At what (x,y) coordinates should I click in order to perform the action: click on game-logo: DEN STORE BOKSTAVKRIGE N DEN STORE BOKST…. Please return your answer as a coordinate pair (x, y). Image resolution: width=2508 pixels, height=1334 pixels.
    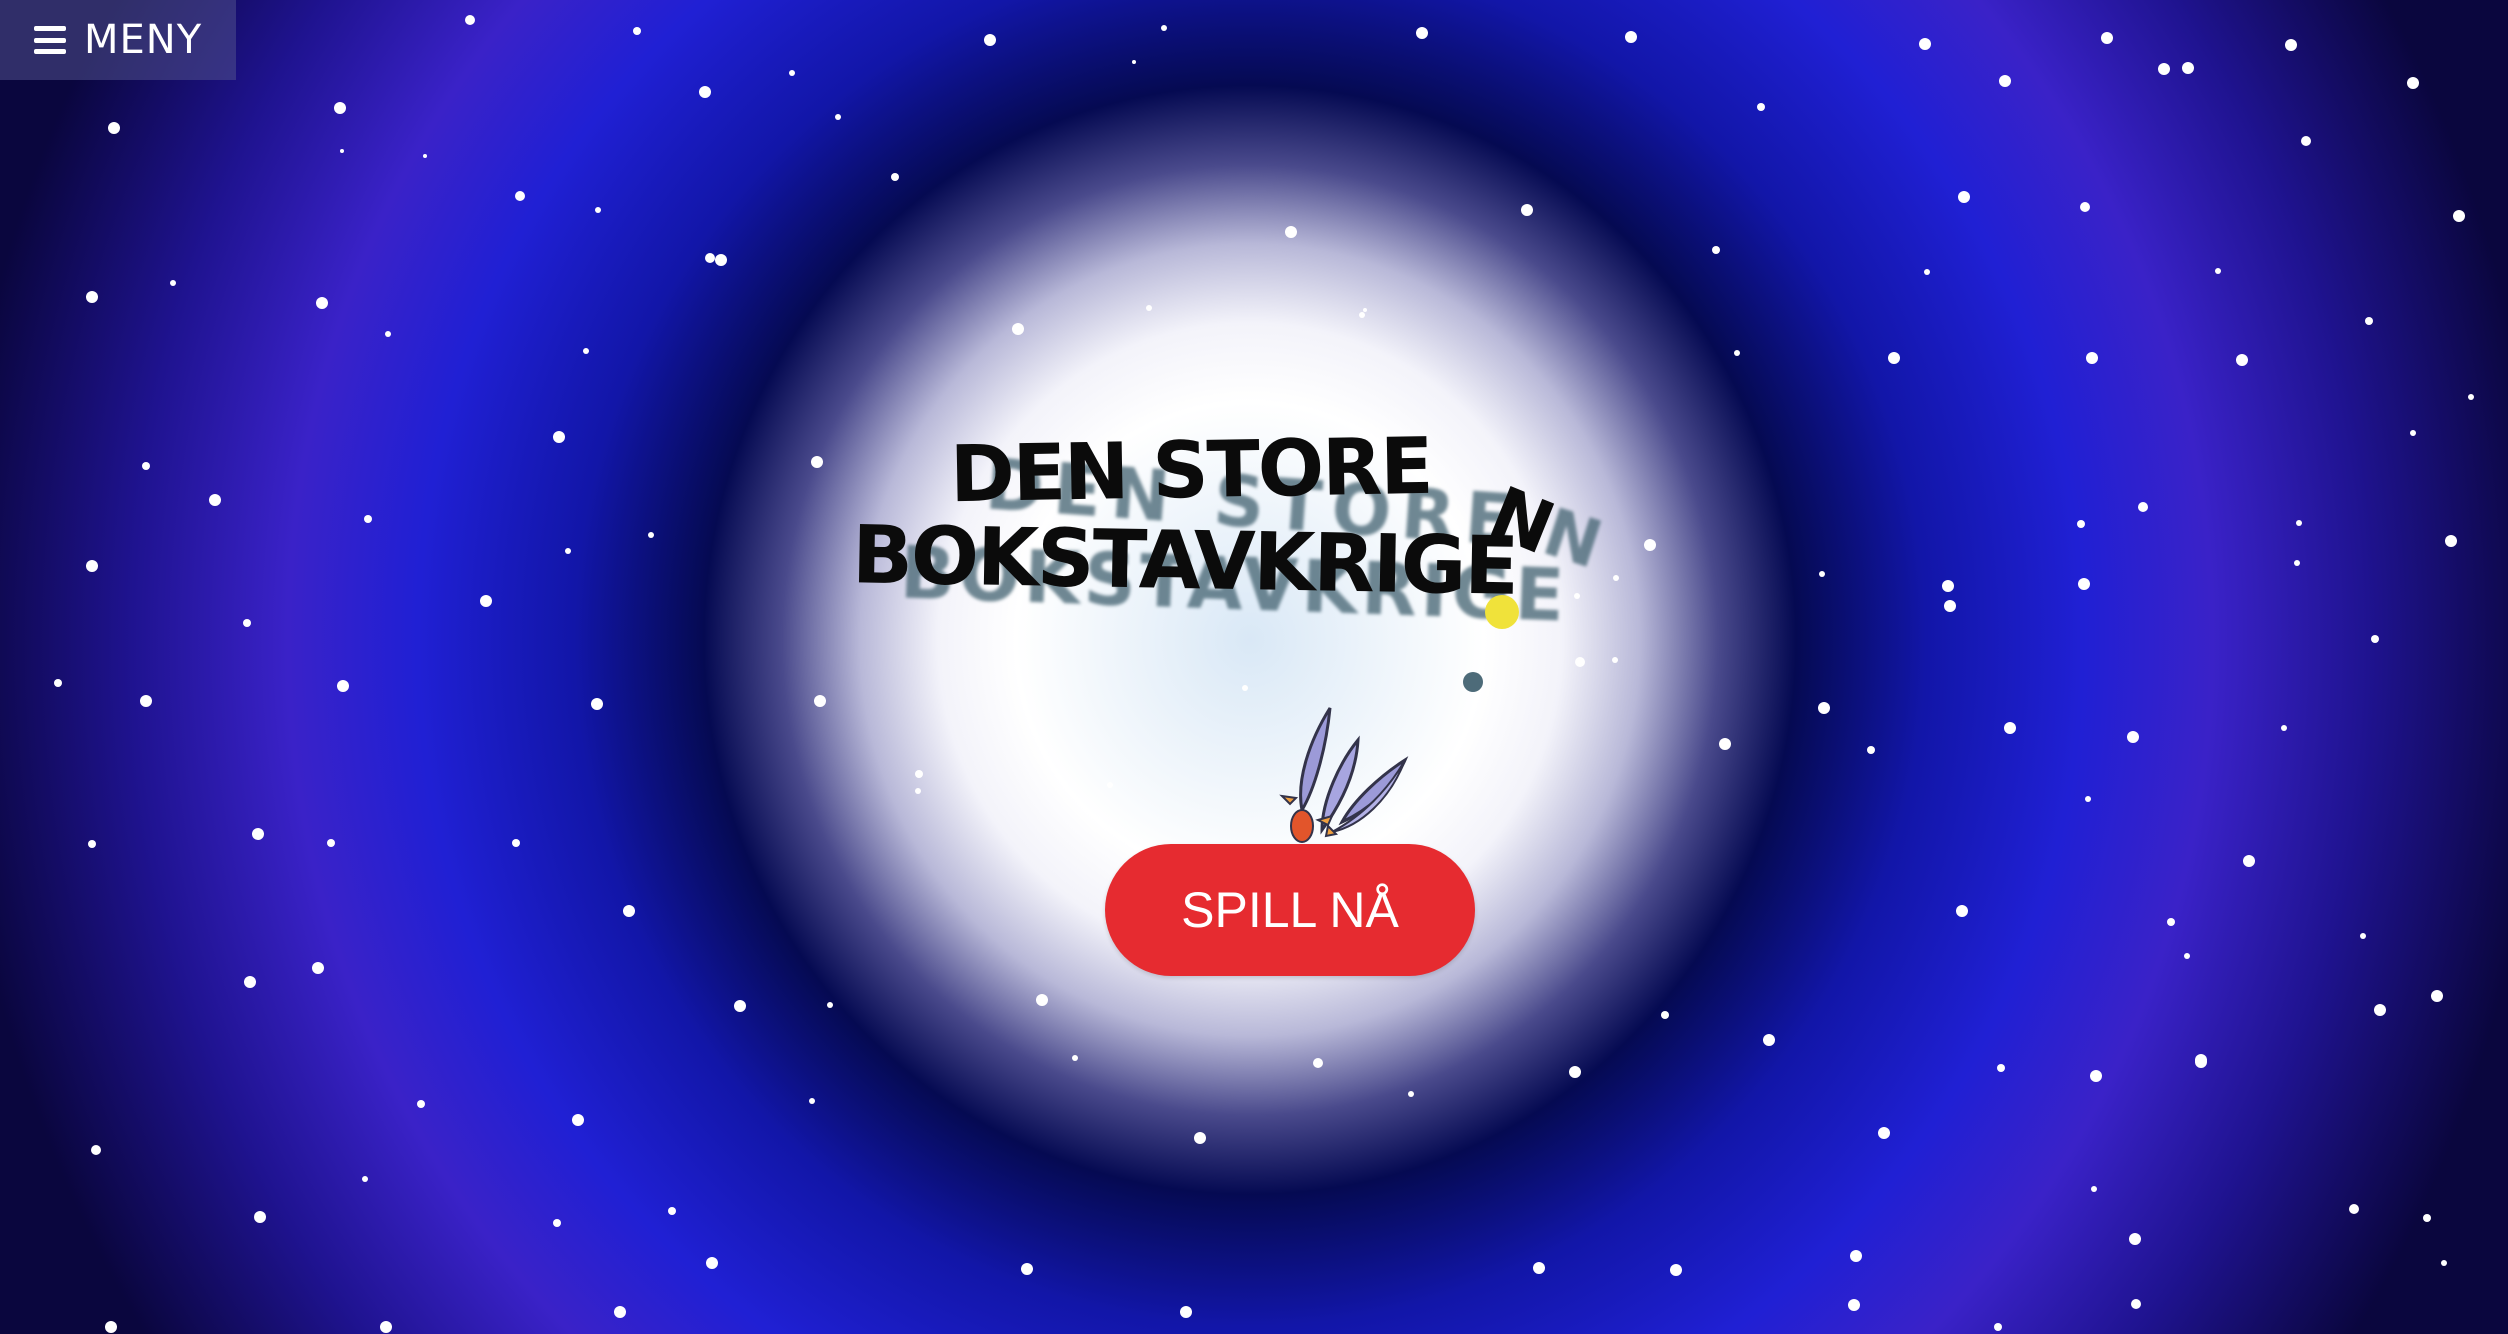
    Looking at the image, I should click on (1240, 550).